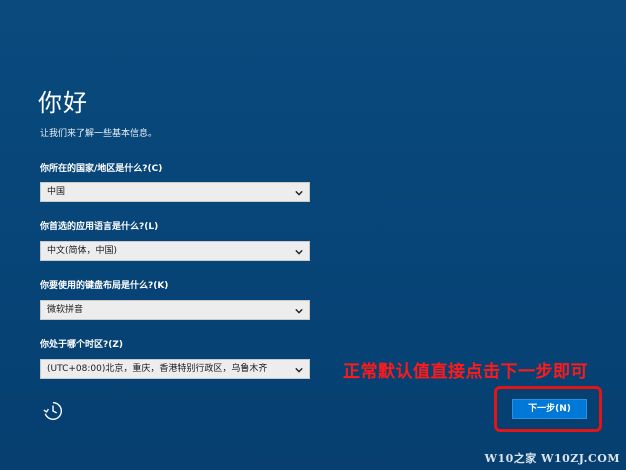 The height and width of the screenshot is (470, 626). Describe the element at coordinates (81, 345) in the screenshot. I see `timezone-label: 你处于哪个时区?(Z)` at that location.